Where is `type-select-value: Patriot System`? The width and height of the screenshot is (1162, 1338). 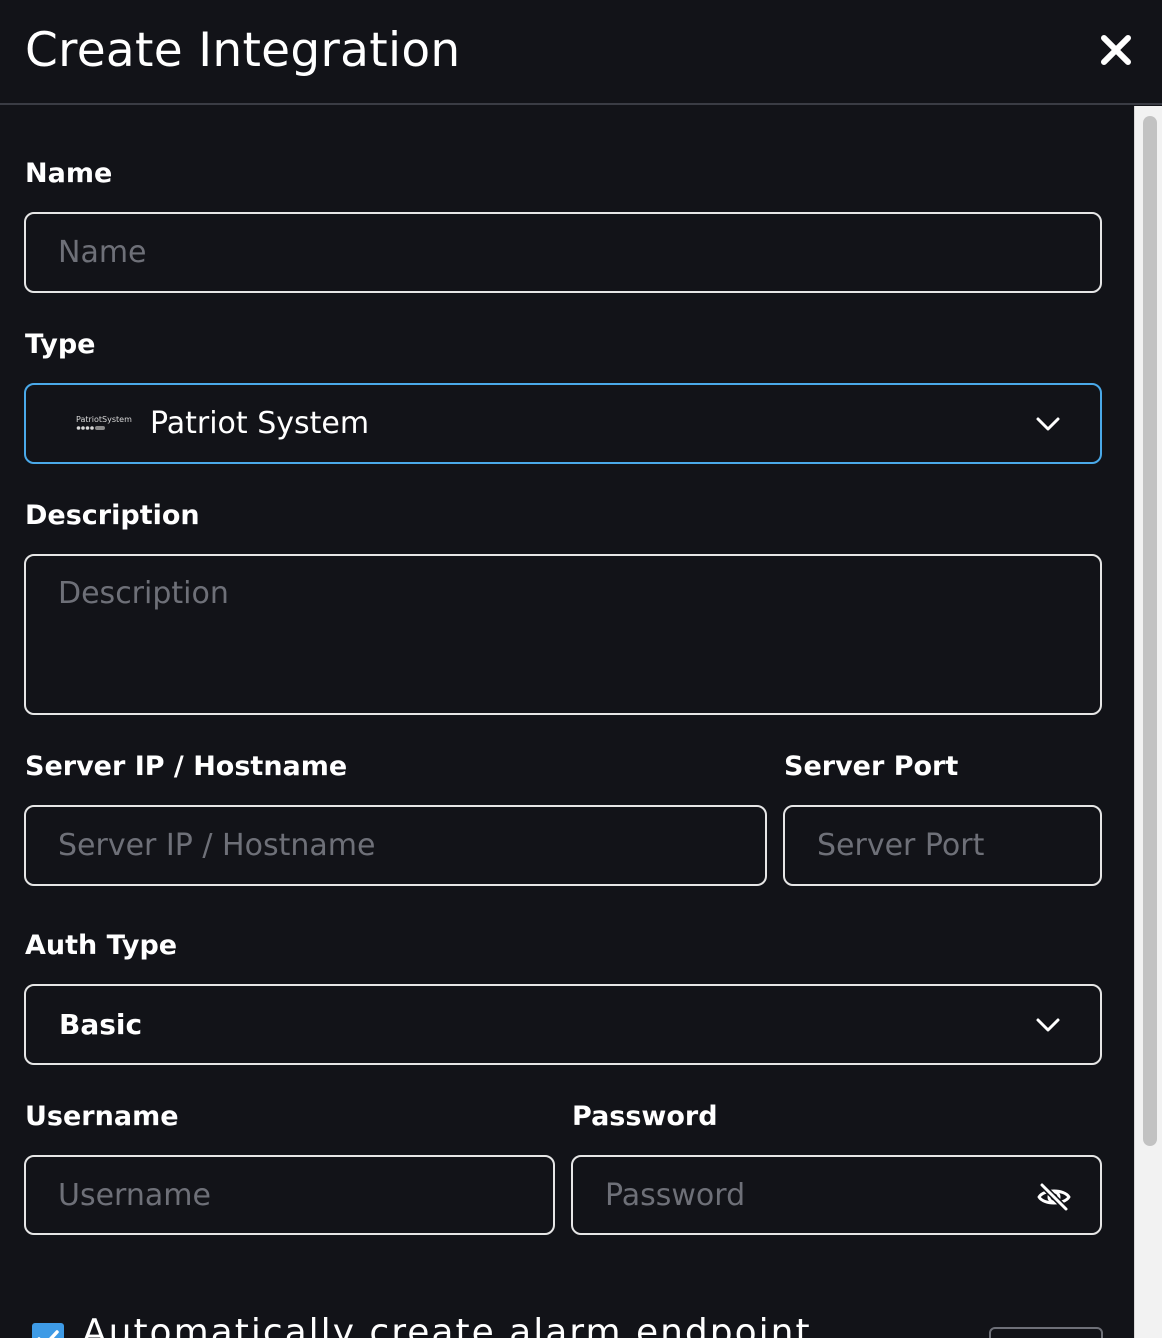 type-select-value: Patriot System is located at coordinates (260, 423).